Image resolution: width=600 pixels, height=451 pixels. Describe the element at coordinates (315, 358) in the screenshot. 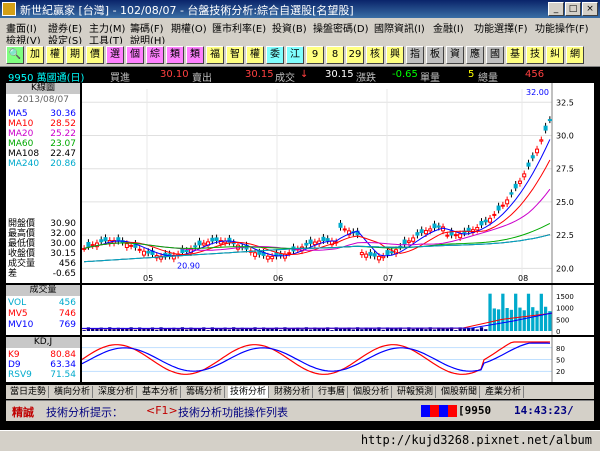

I see `k-line` at that location.